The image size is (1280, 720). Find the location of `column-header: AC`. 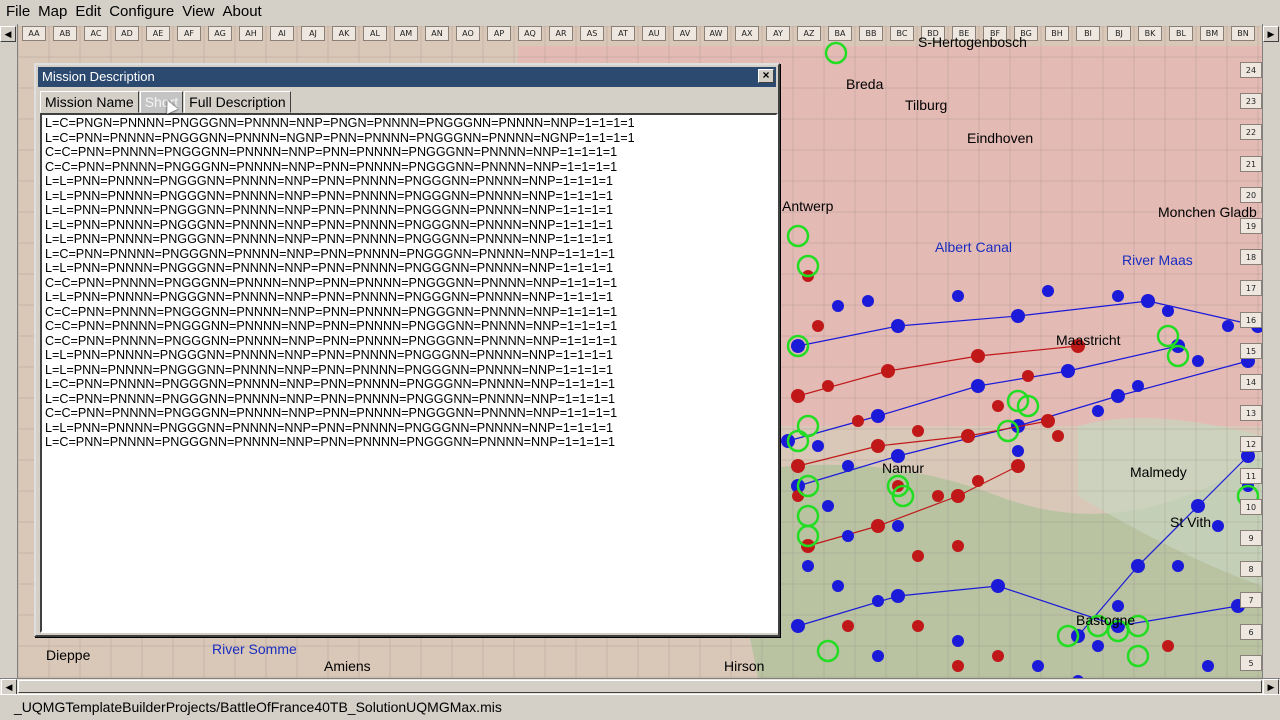

column-header: AC is located at coordinates (96, 33).